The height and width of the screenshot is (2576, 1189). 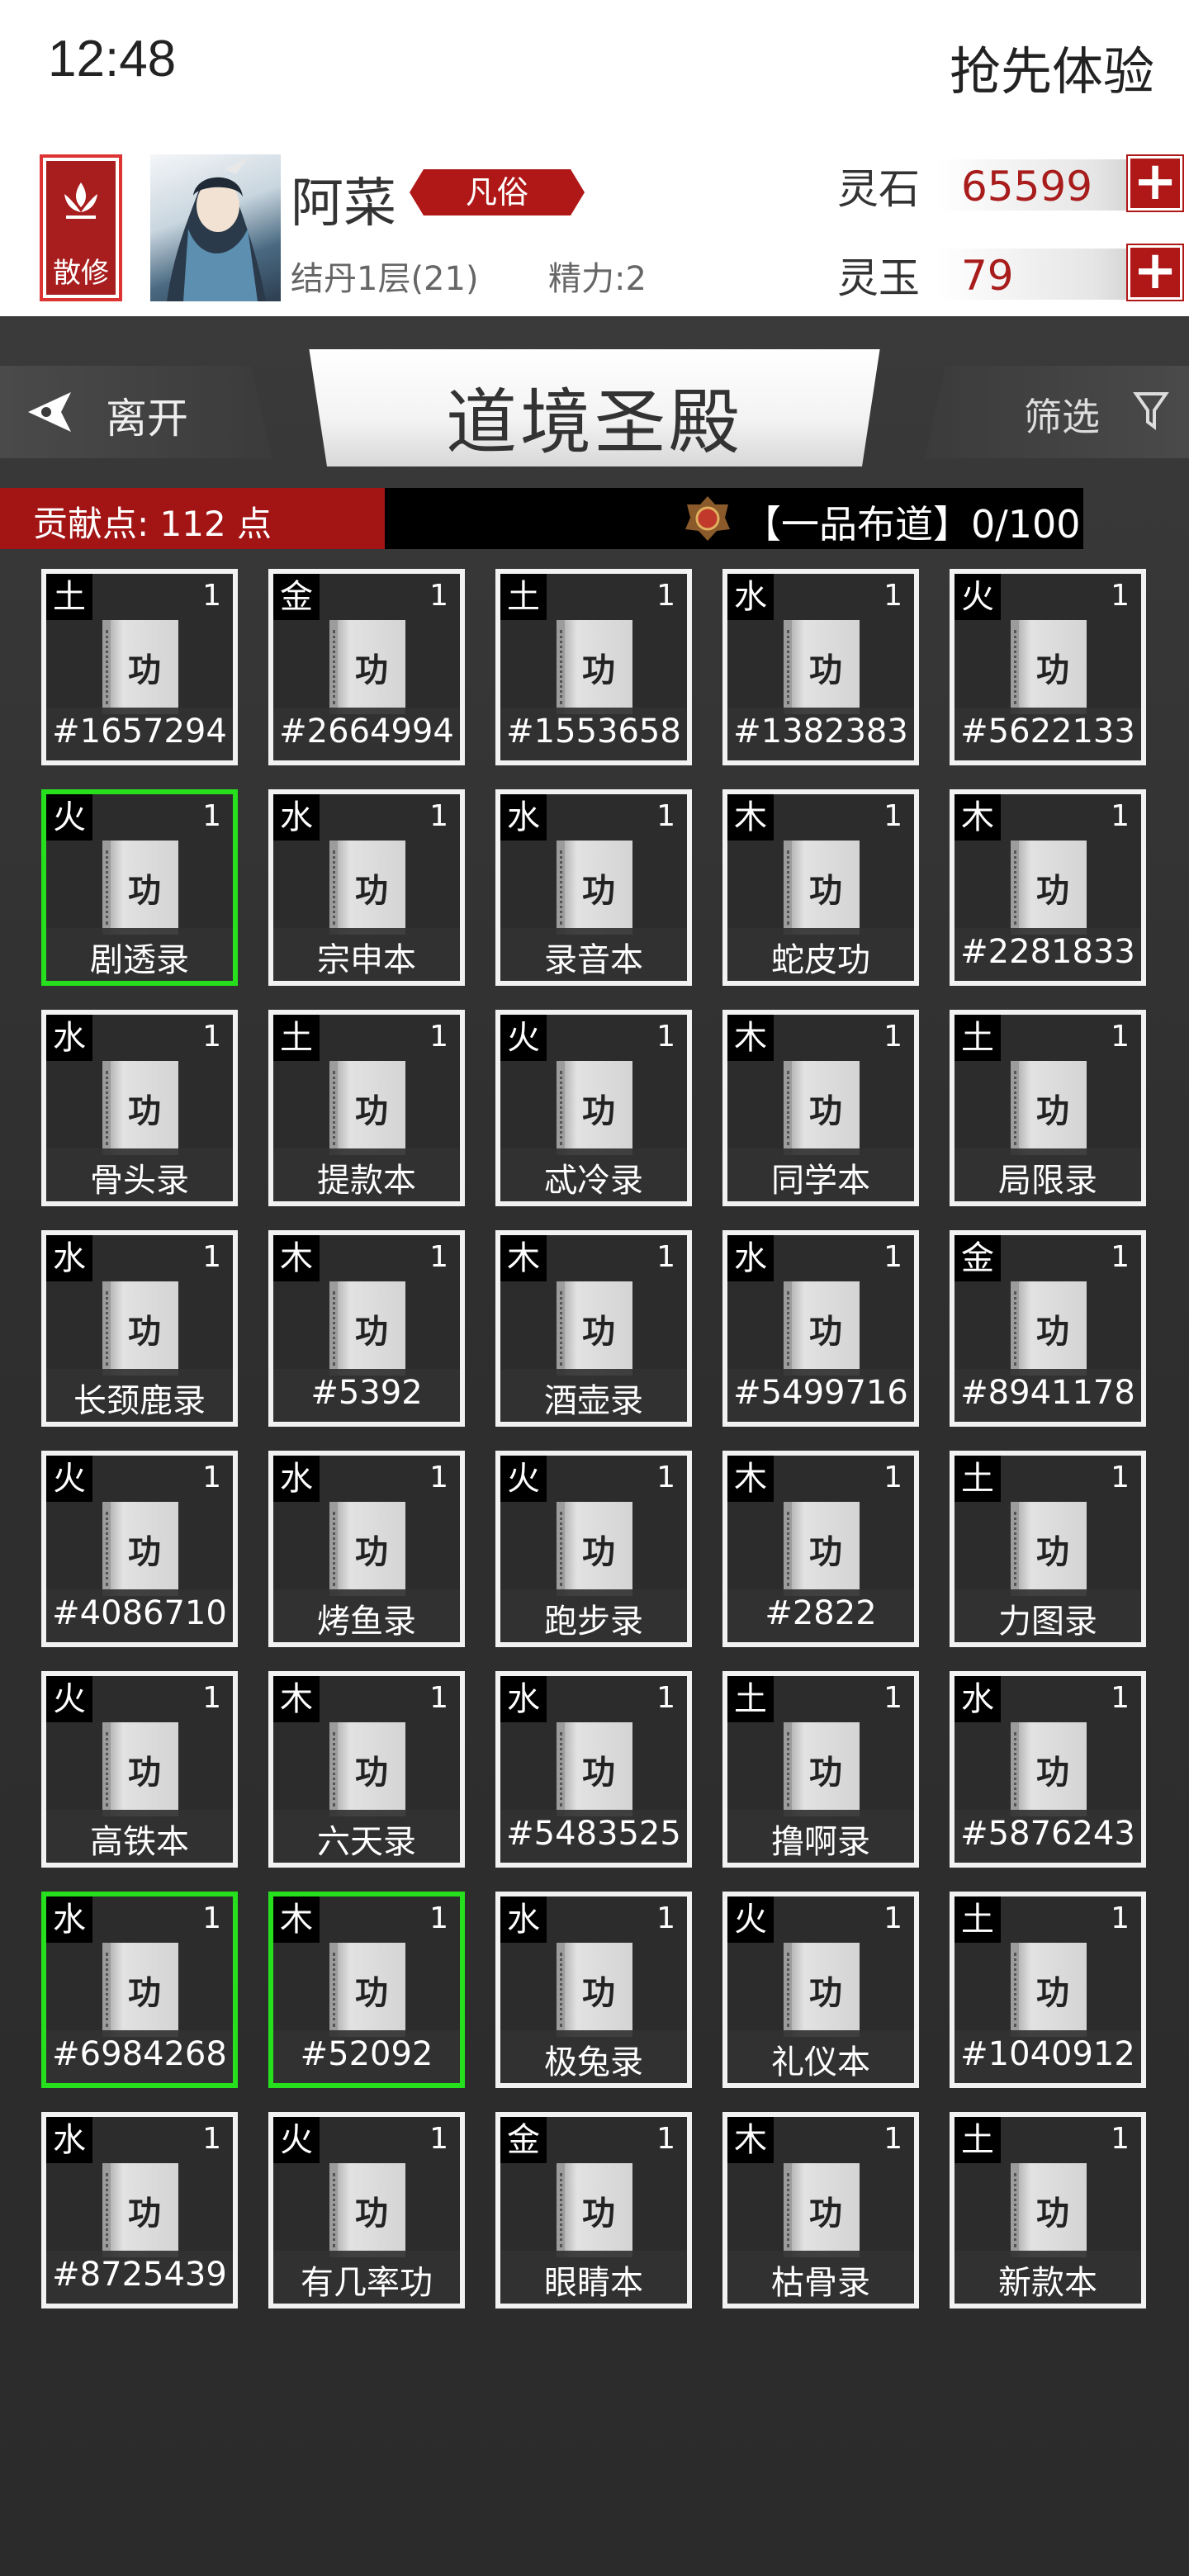 I want to click on technique-card: 水 1 功 #1382383, so click(x=820, y=667).